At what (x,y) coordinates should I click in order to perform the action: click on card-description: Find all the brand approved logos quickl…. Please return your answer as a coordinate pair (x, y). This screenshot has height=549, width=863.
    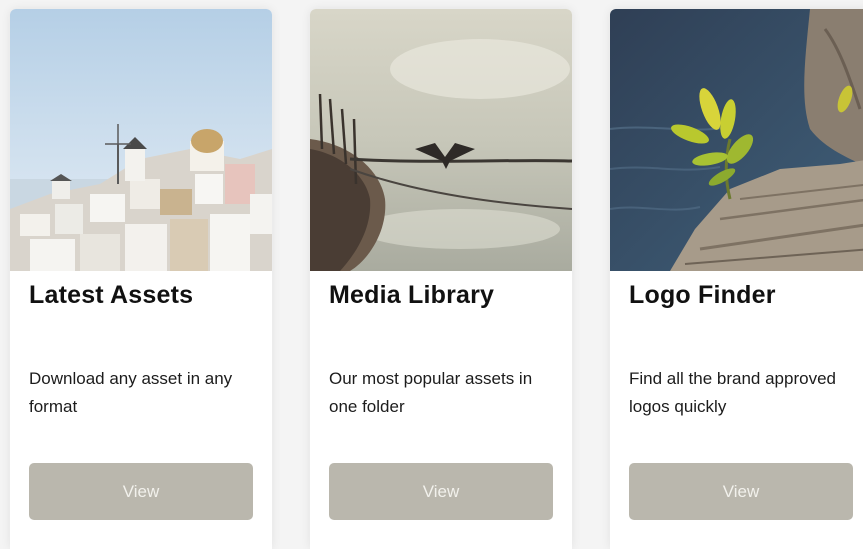
    Looking at the image, I should click on (732, 392).